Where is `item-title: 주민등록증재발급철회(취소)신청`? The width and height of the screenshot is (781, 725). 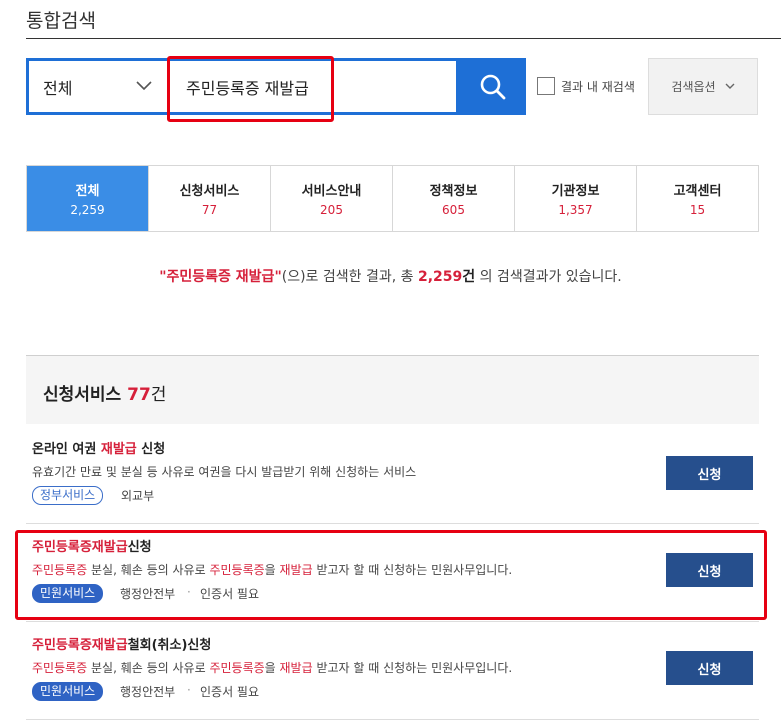 item-title: 주민등록증재발급철회(취소)신청 is located at coordinates (121, 643).